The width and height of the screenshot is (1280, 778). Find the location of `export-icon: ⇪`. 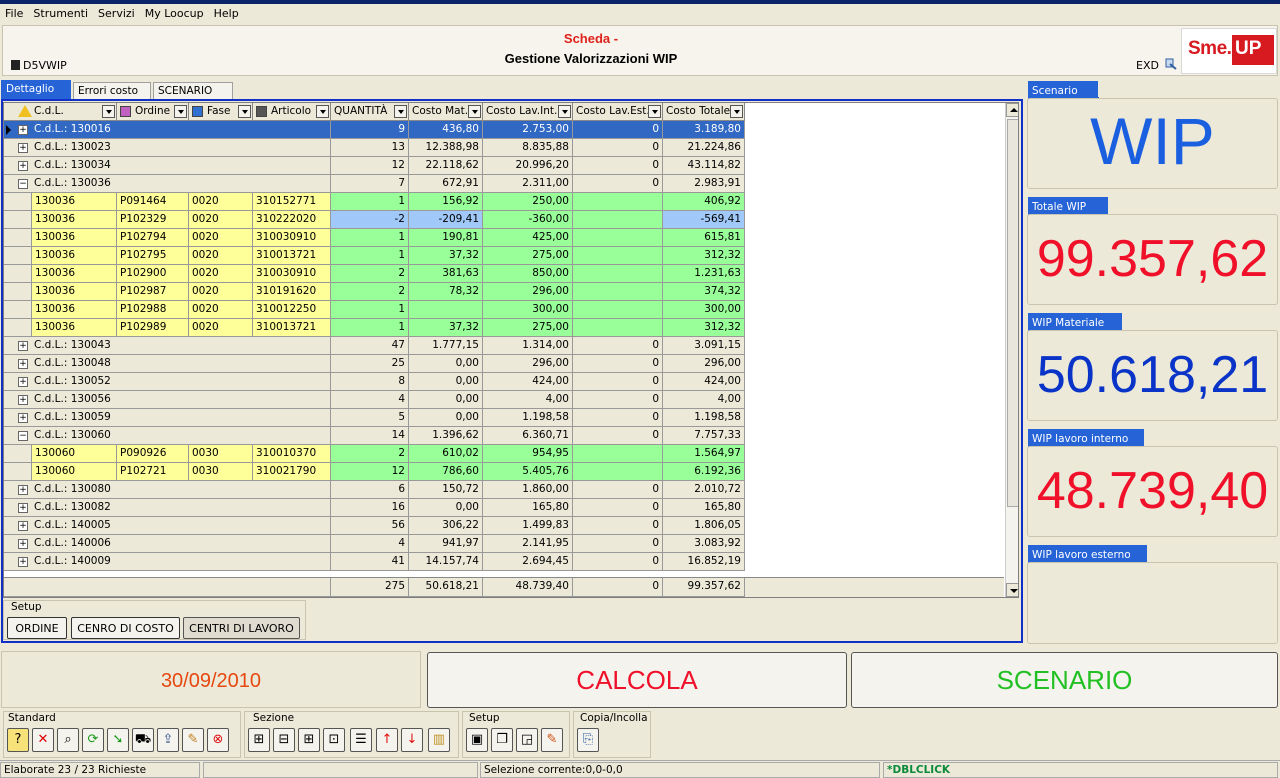

export-icon: ⇪ is located at coordinates (168, 740).